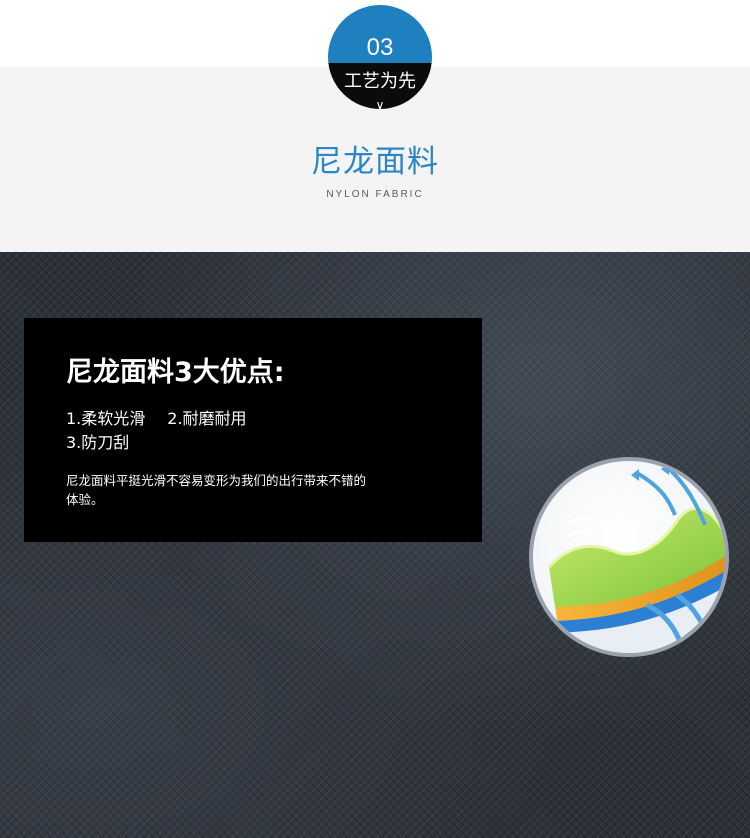  What do you see at coordinates (380, 81) in the screenshot?
I see `section-label: 工艺为先` at bounding box center [380, 81].